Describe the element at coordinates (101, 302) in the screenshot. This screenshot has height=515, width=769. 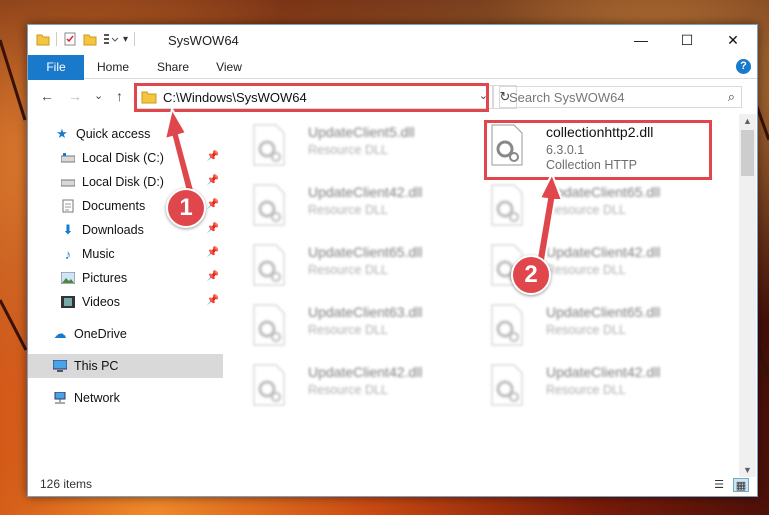
I see `sidebar-item-label: Videos` at that location.